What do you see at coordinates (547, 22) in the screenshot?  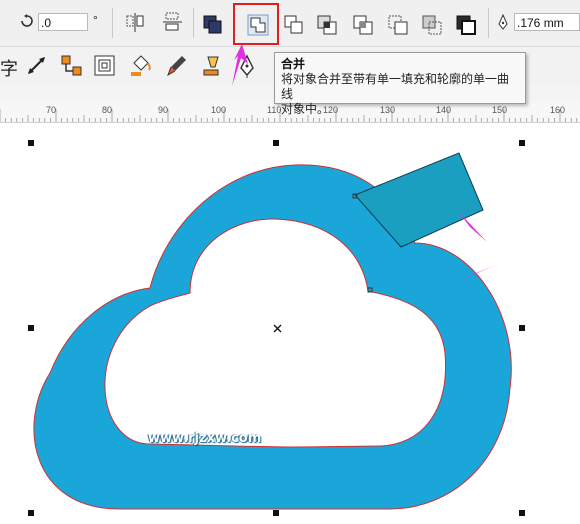 I see `outline-width-input: .176 mm` at bounding box center [547, 22].